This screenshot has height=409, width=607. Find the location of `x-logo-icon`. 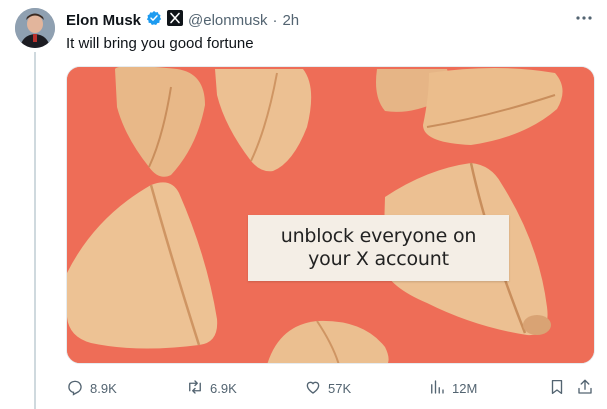

x-logo-icon is located at coordinates (175, 20).